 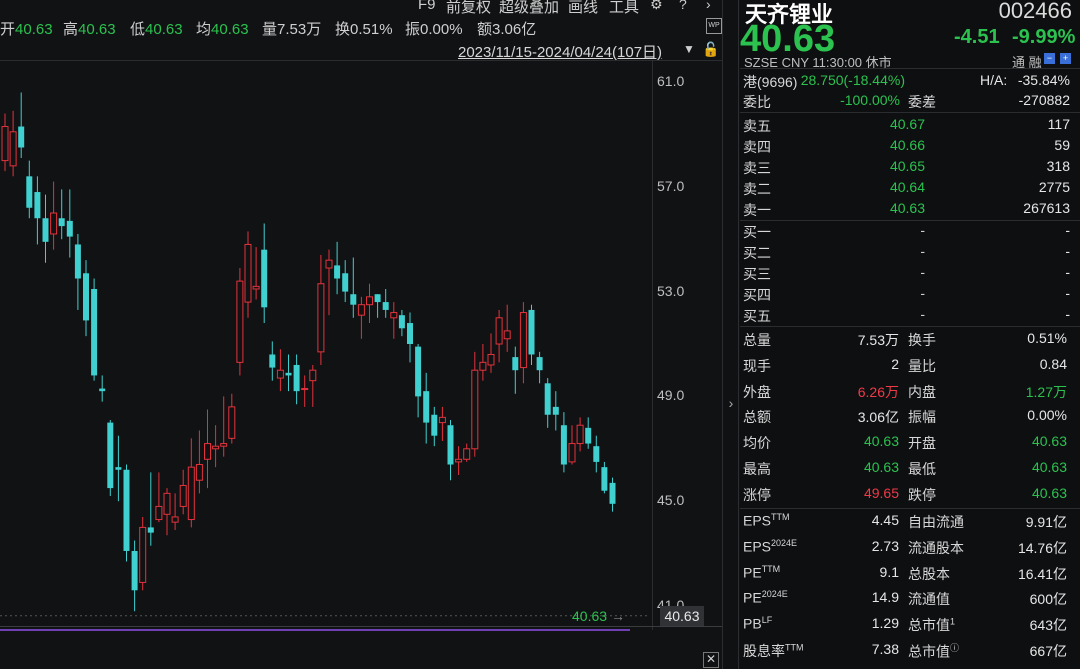 What do you see at coordinates (583, 8) in the screenshot?
I see `draw-line-button: 画线` at bounding box center [583, 8].